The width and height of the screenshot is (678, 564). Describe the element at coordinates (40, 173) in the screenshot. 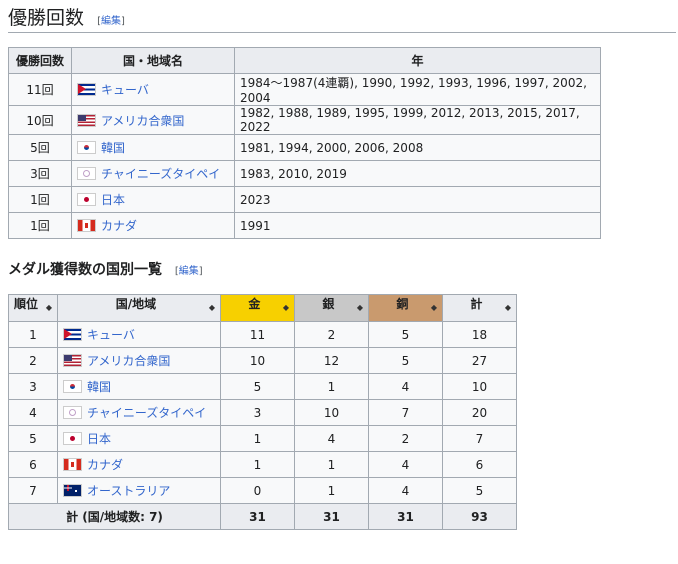

I see `wins-count: 3回` at that location.